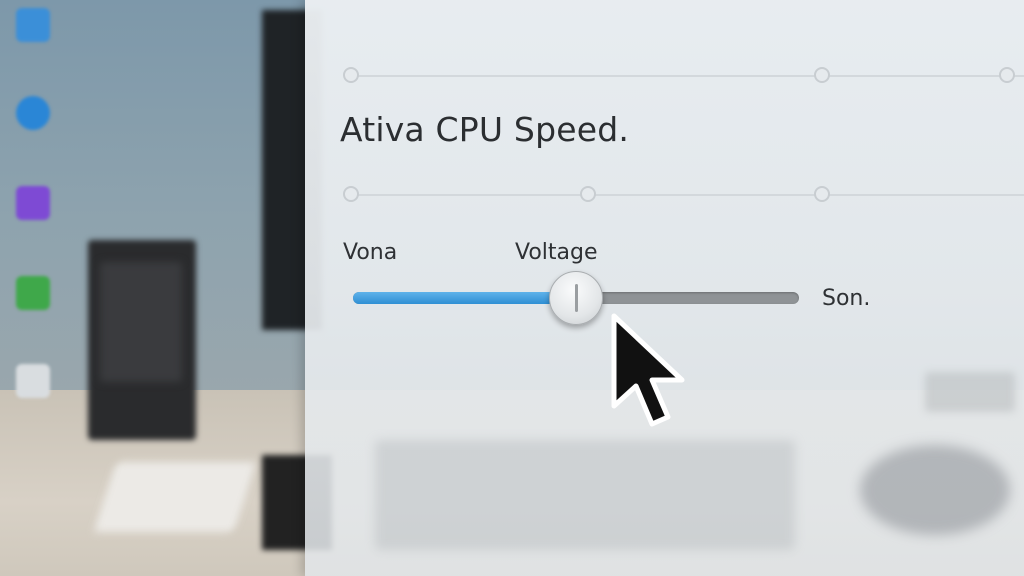 The width and height of the screenshot is (1024, 576). Describe the element at coordinates (846, 298) in the screenshot. I see `slider-max-label: Son.` at that location.